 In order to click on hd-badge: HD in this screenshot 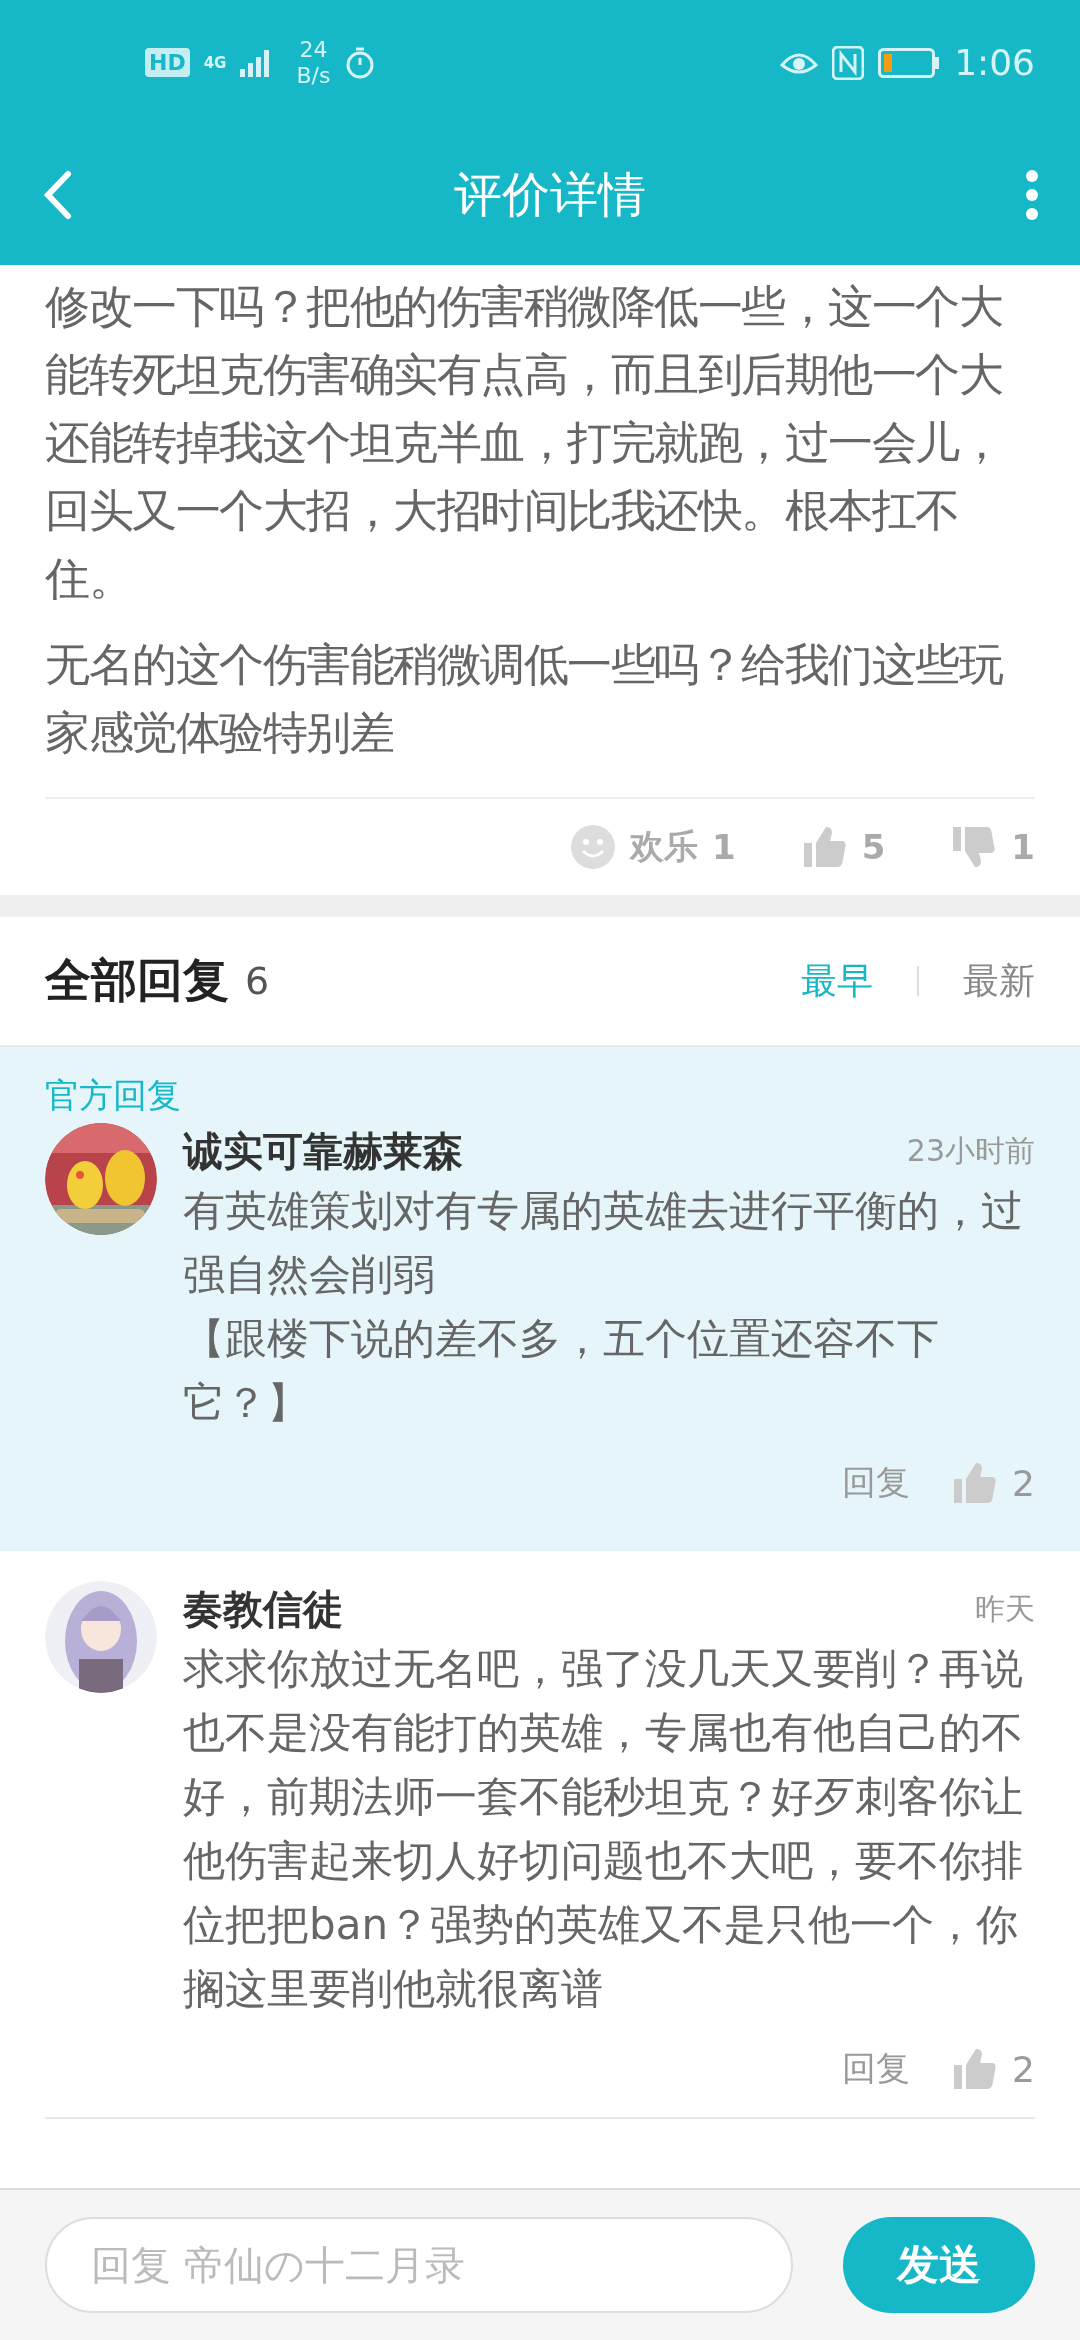, I will do `click(167, 62)`.